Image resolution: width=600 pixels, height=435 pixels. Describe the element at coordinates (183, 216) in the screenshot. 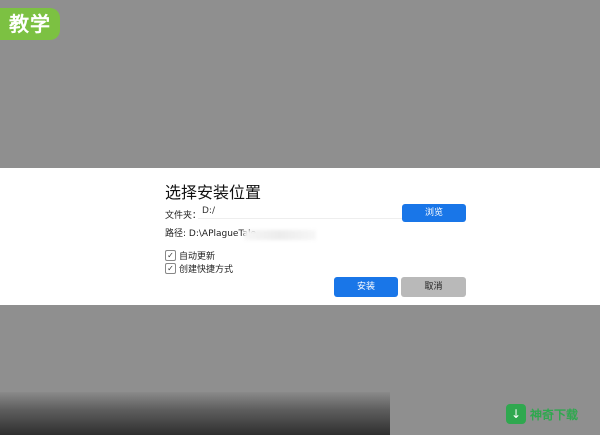

I see `folder-label: 文件夹：` at that location.